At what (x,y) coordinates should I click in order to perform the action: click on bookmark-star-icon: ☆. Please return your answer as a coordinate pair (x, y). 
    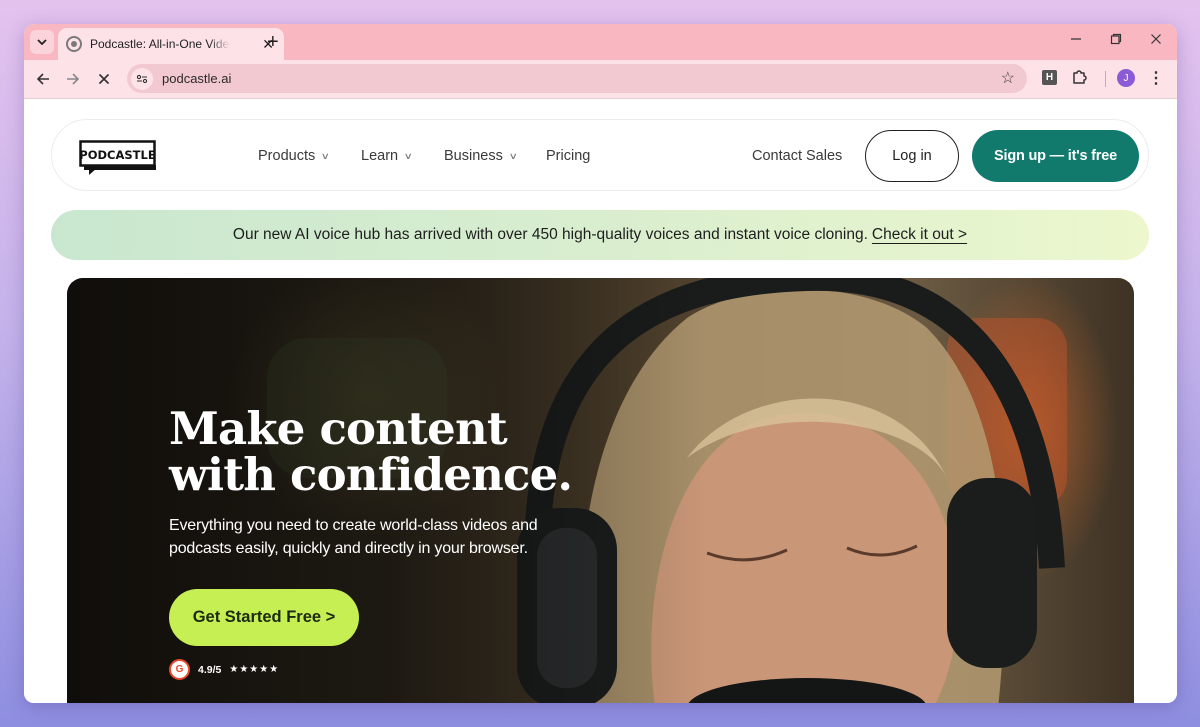
    Looking at the image, I should click on (1008, 78).